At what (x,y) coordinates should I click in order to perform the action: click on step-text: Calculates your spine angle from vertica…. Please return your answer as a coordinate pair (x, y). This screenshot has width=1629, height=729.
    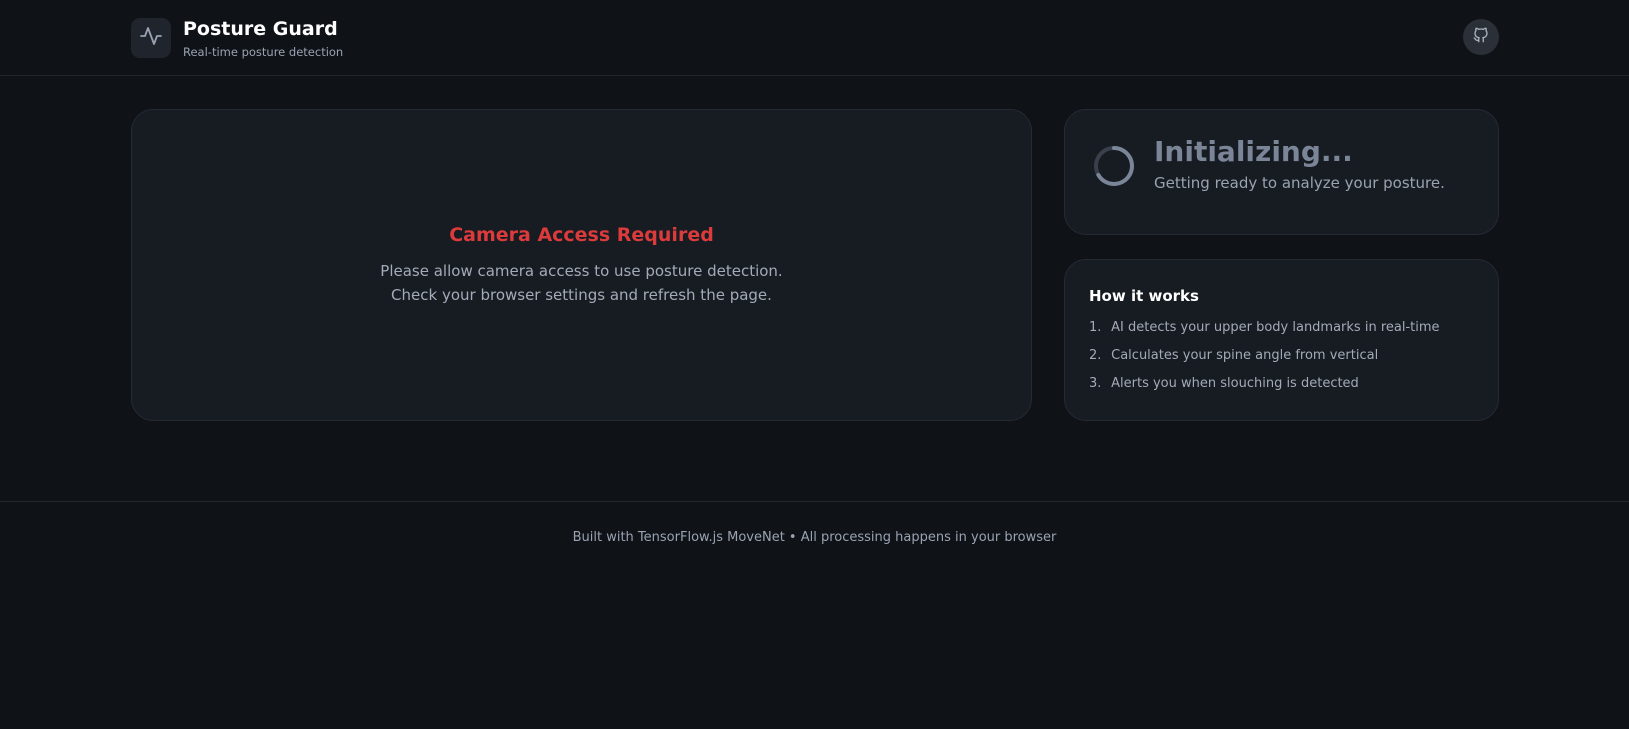
    Looking at the image, I should click on (1245, 355).